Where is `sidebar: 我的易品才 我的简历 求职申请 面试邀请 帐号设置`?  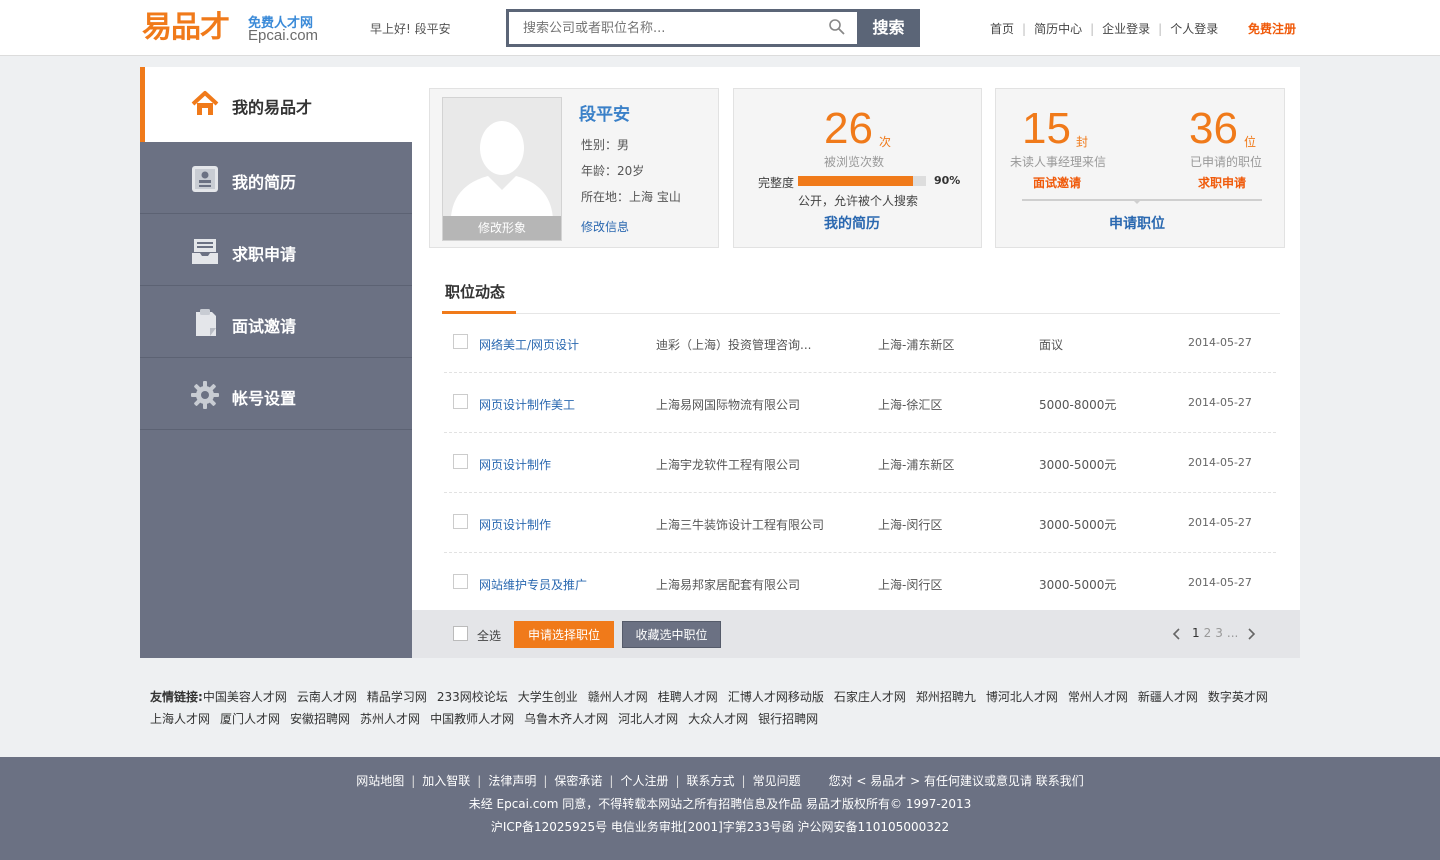 sidebar: 我的易品才 我的简历 求职申请 面试邀请 帐号设置 is located at coordinates (276, 362).